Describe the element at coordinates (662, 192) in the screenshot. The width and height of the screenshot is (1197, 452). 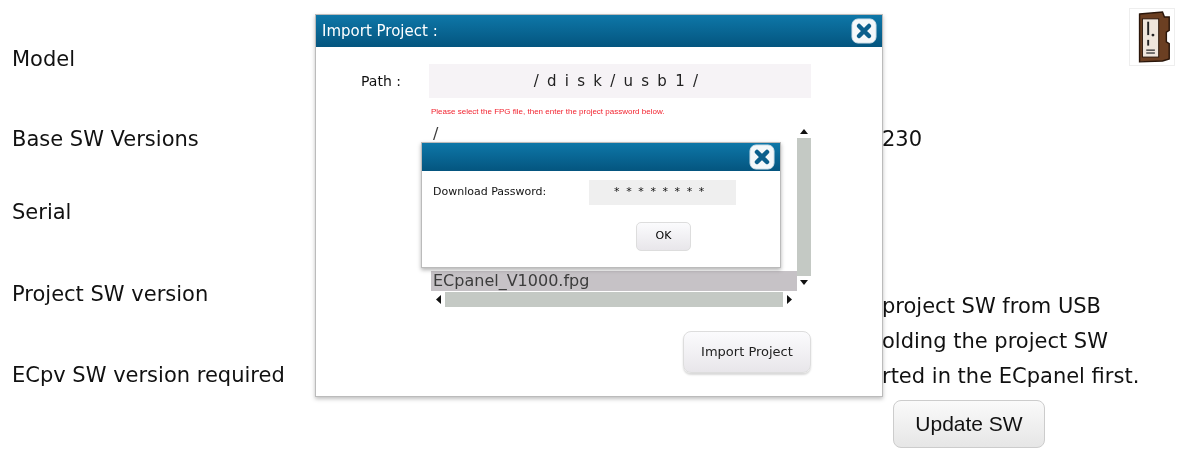
I see `password-field: ********` at that location.